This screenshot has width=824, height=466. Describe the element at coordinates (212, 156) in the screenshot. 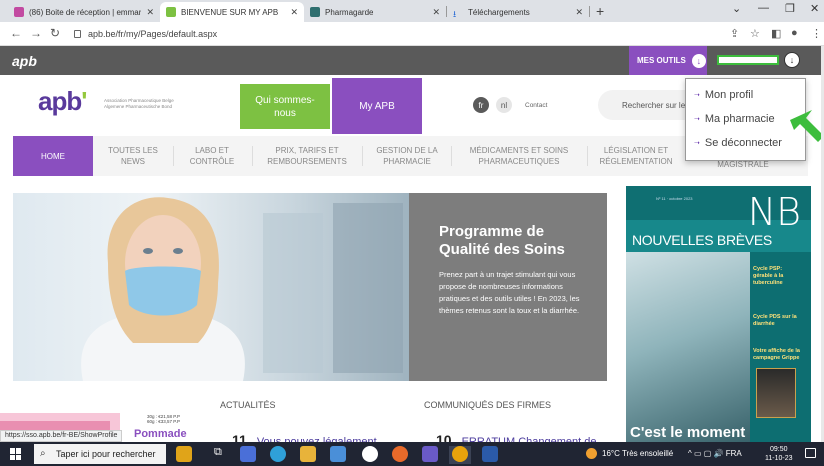

I see `nav-labo-controle: LABO ET CONTRÔLE` at that location.